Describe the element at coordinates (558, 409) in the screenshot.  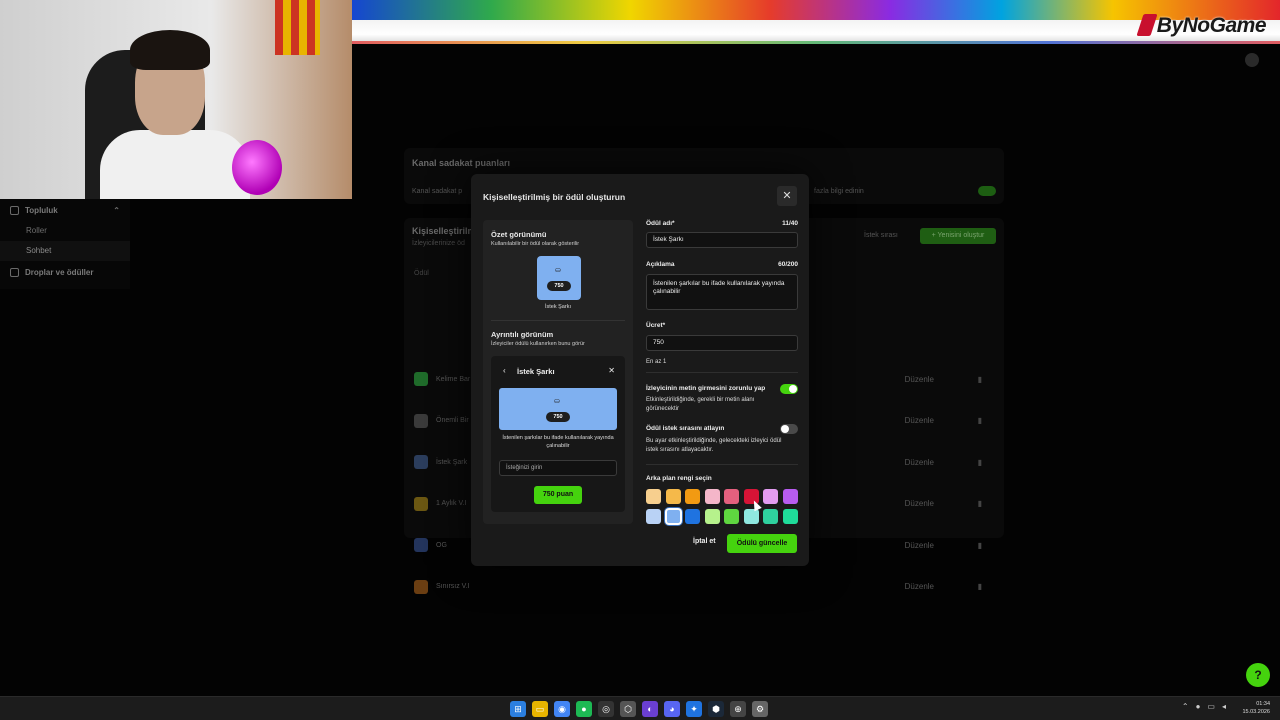
I see `detail-banner: ⛀ 750` at that location.